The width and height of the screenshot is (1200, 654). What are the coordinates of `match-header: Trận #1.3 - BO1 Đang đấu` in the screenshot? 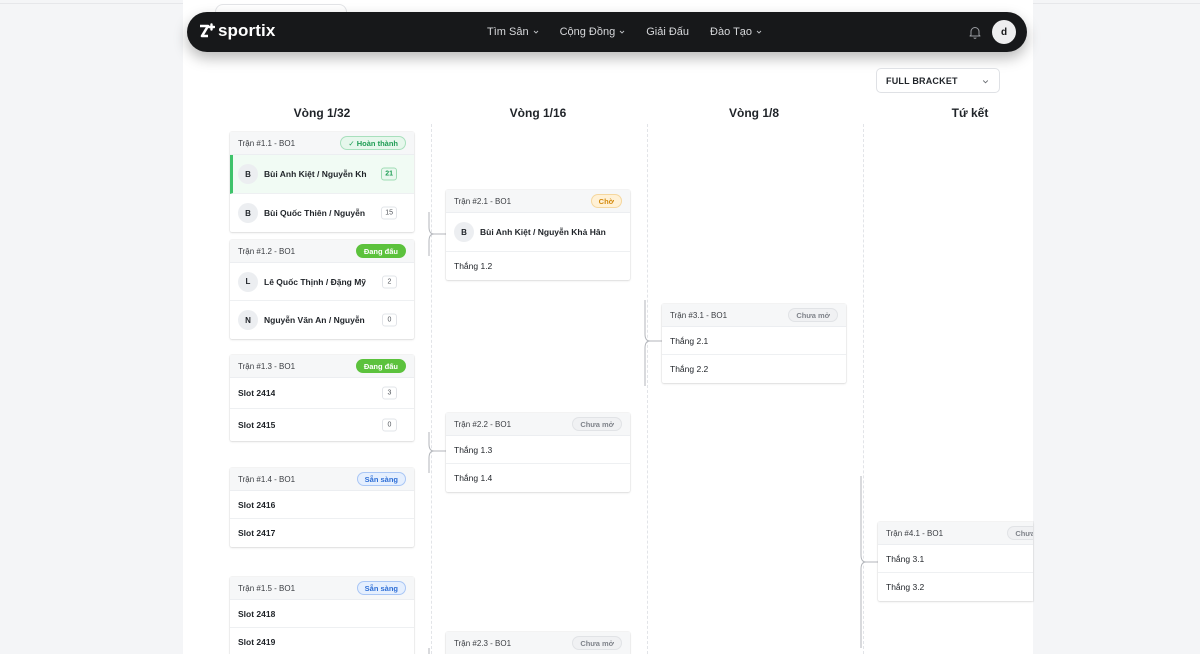 It's located at (322, 366).